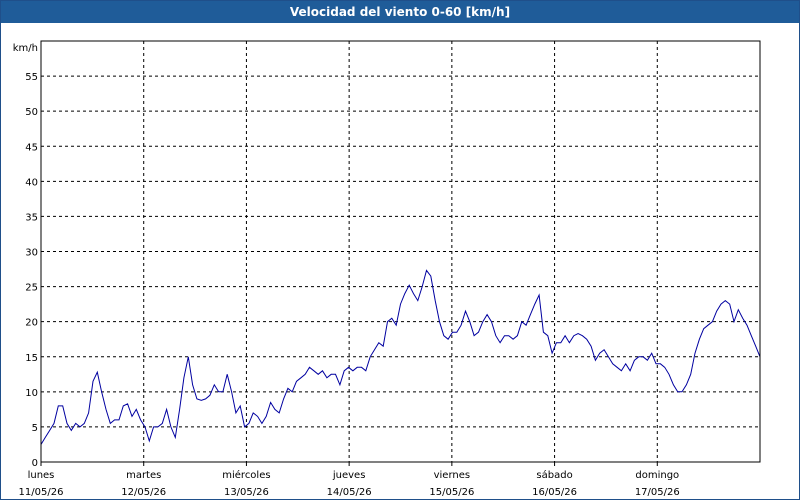 The image size is (800, 500). I want to click on x-tick-label-date: 11/05/26, so click(41, 492).